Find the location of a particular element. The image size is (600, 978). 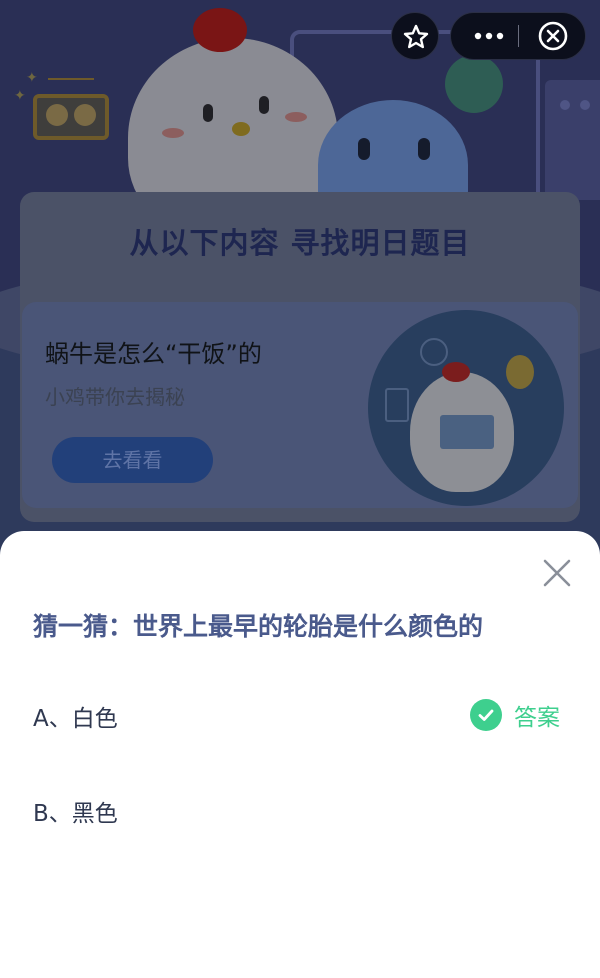

go-see-button: 去看看 is located at coordinates (132, 460).